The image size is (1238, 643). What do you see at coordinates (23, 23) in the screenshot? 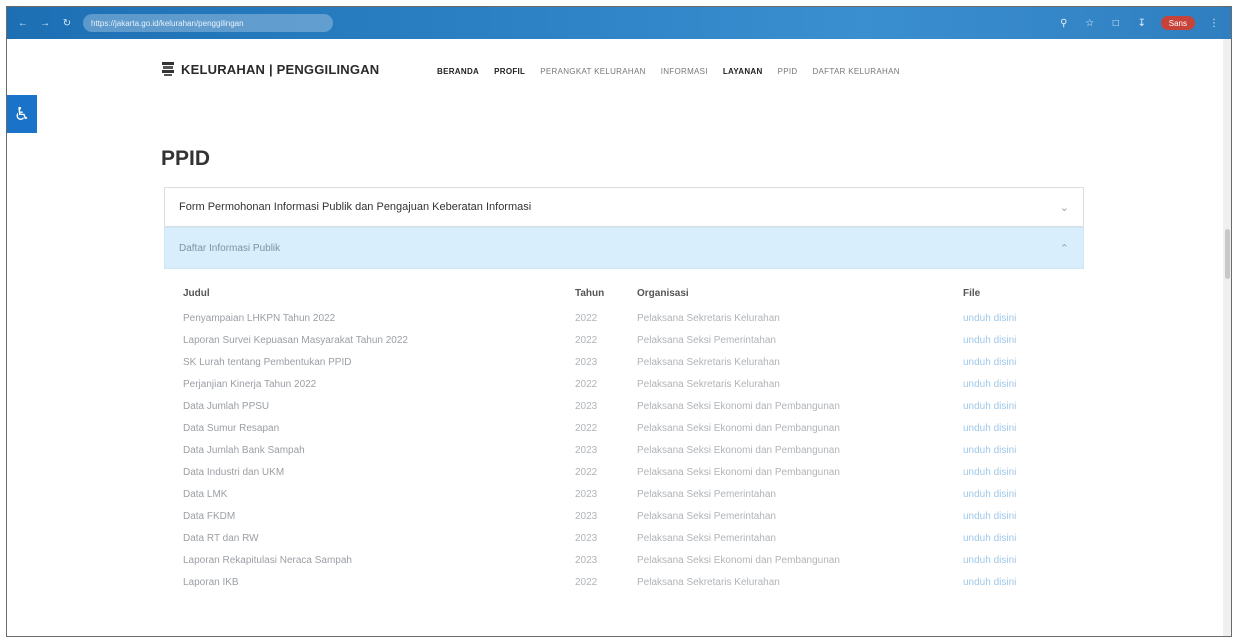
I see `back-icon: ←` at bounding box center [23, 23].